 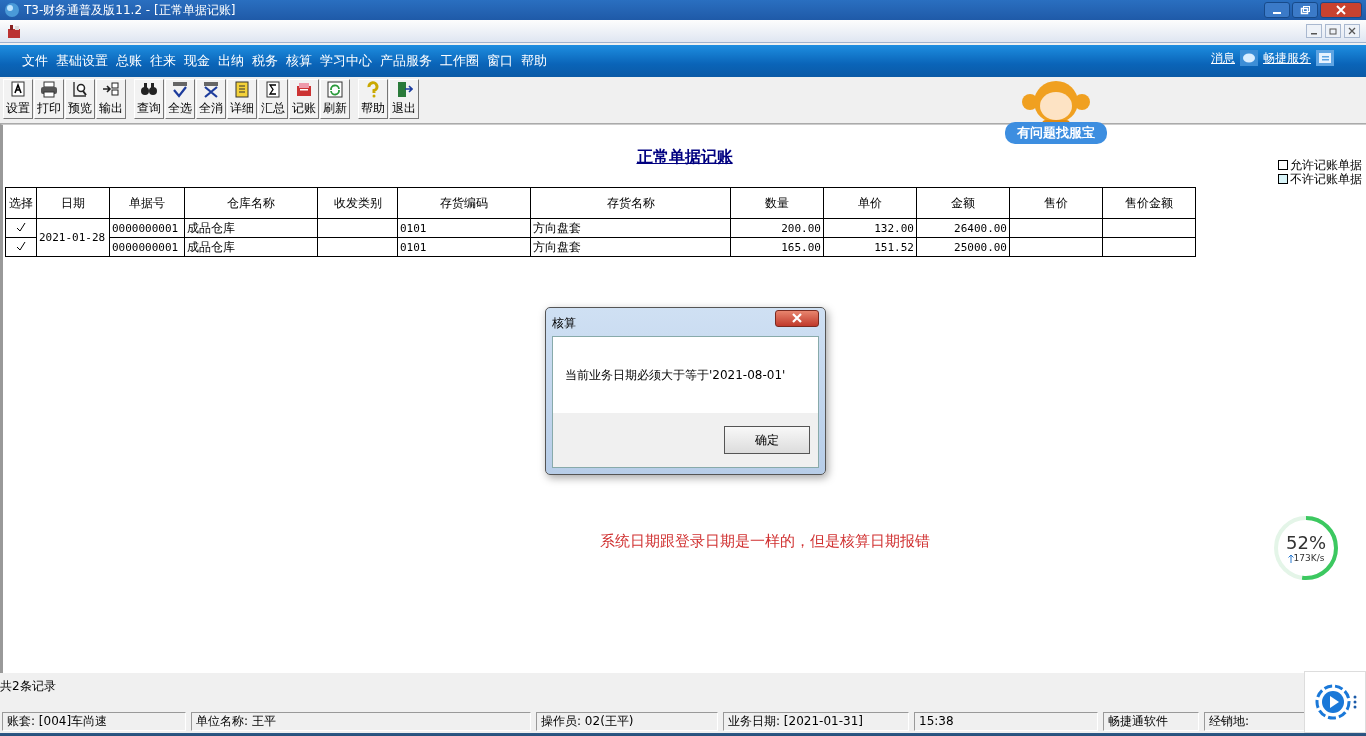 What do you see at coordinates (18, 99) in the screenshot?
I see `toolbar-button: 设置` at bounding box center [18, 99].